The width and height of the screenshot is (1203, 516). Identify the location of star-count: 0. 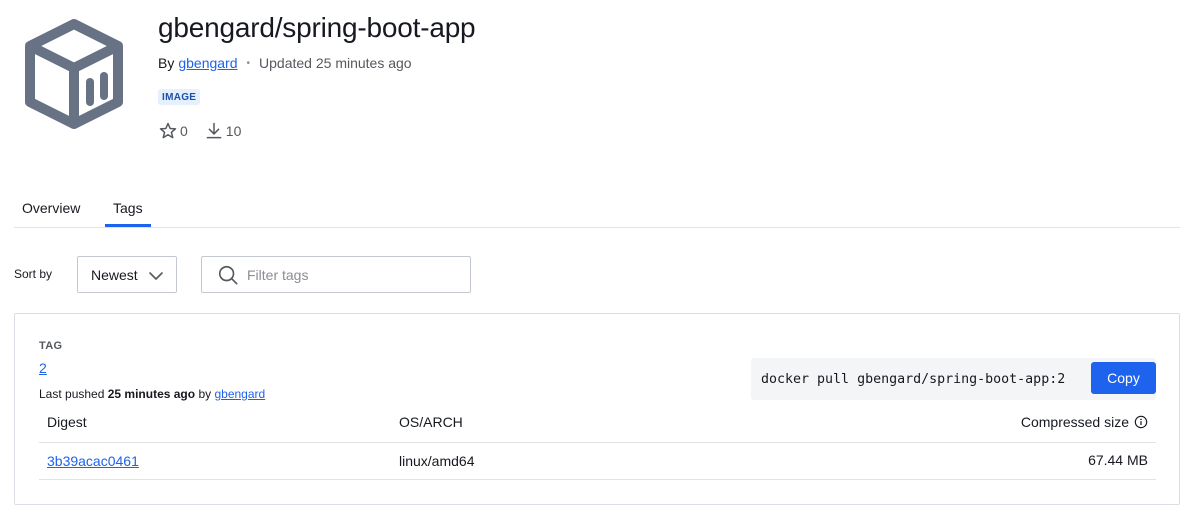
(173, 131).